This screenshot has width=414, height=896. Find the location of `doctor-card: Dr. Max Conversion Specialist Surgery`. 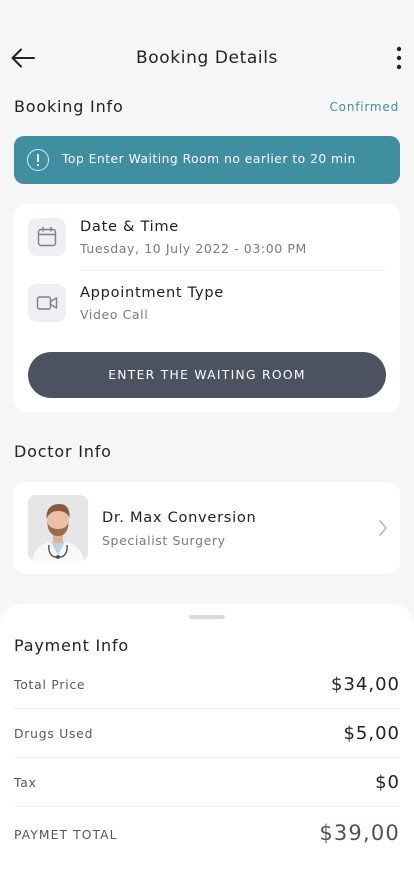

doctor-card: Dr. Max Conversion Specialist Surgery is located at coordinates (207, 528).